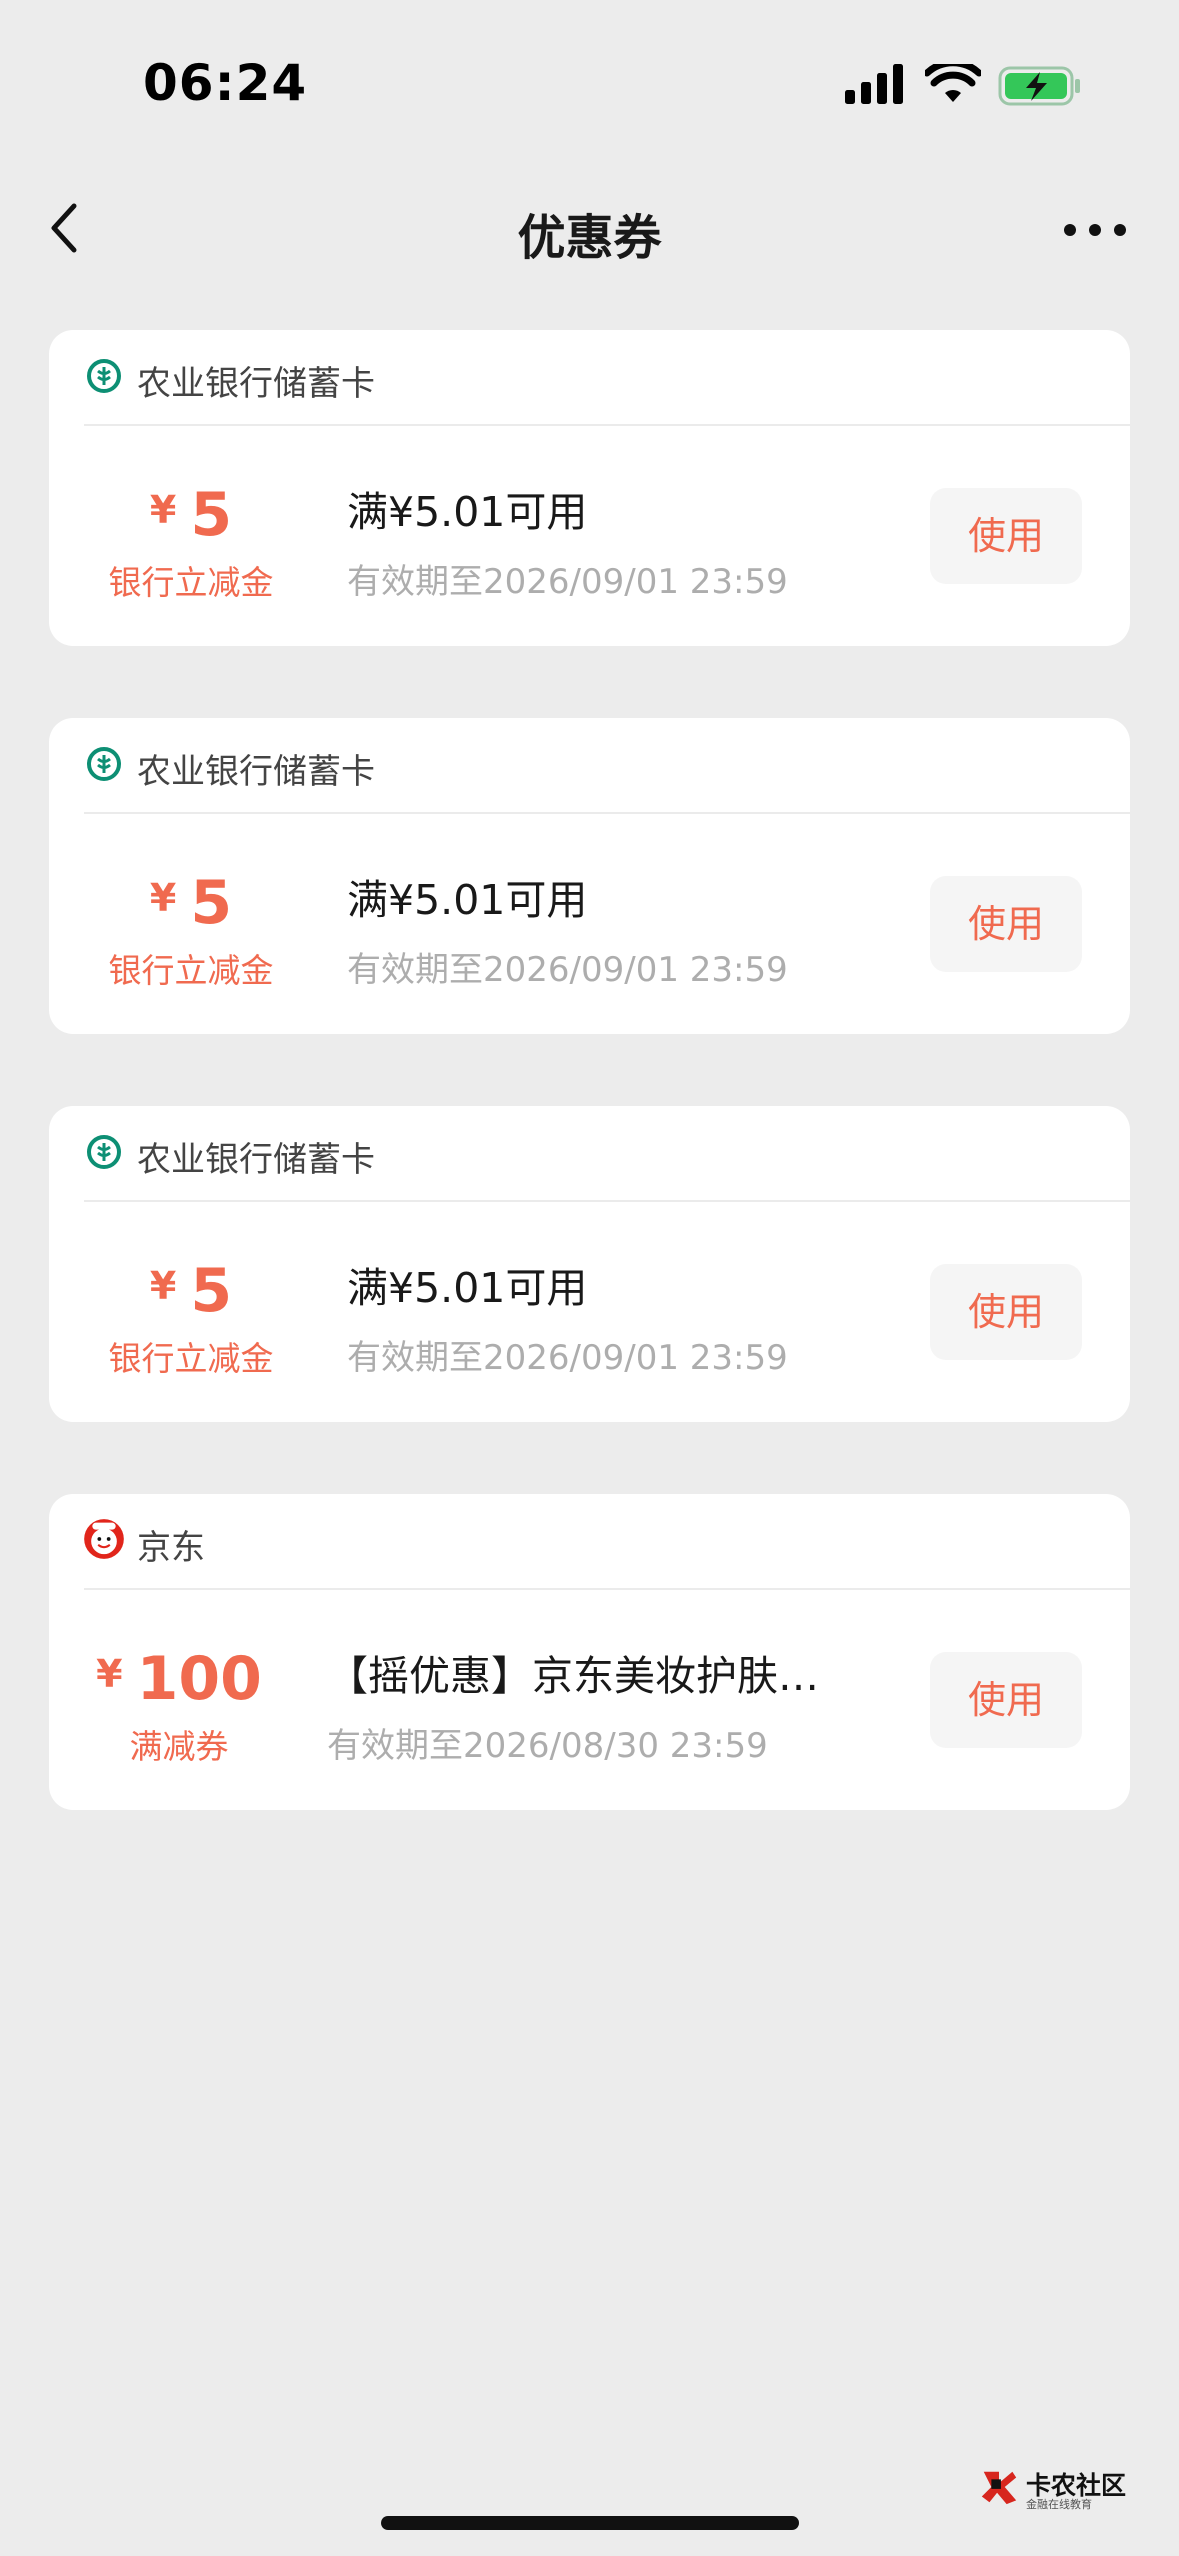  Describe the element at coordinates (589, 1541) in the screenshot. I see `coupon-header: 京东` at that location.